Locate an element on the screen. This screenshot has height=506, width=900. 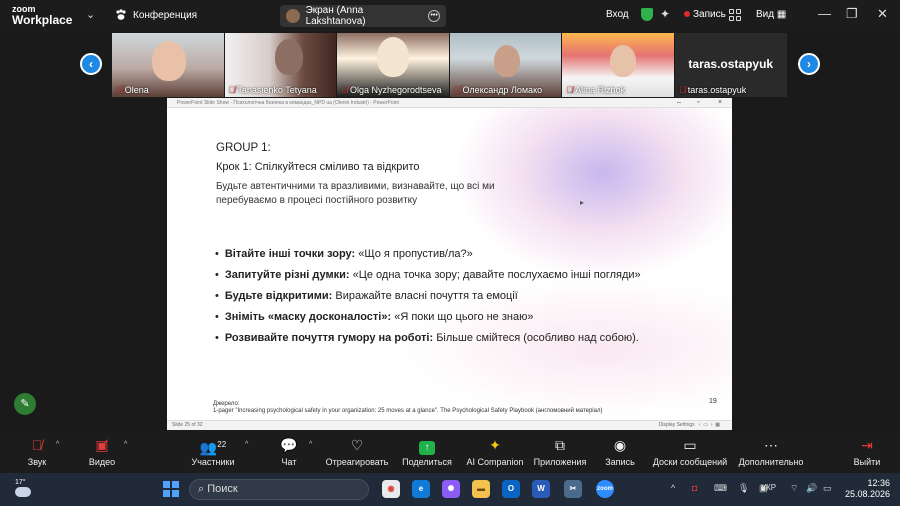
chat-icon: 💬 is located at coordinates (289, 445).